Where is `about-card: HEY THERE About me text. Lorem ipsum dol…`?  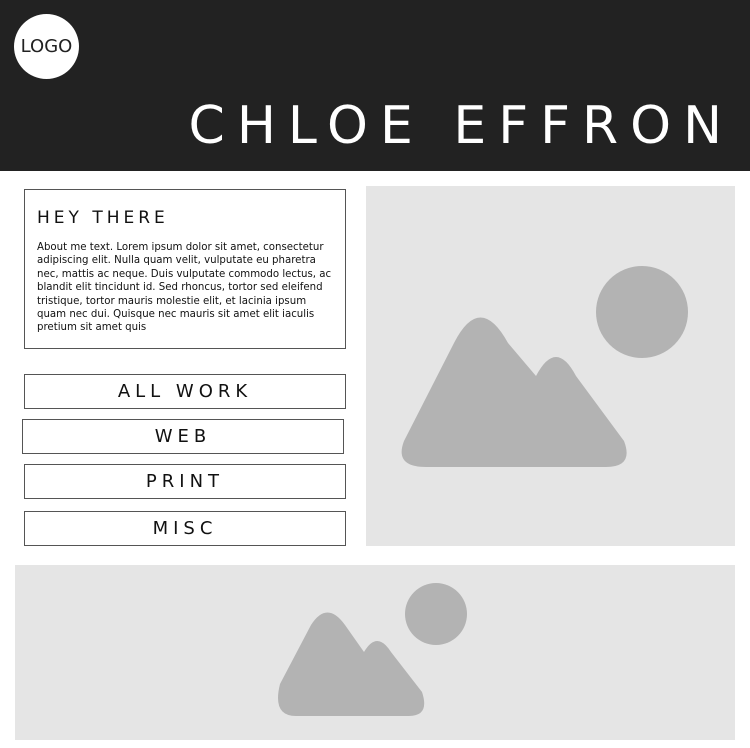 about-card: HEY THERE About me text. Lorem ipsum dol… is located at coordinates (185, 269).